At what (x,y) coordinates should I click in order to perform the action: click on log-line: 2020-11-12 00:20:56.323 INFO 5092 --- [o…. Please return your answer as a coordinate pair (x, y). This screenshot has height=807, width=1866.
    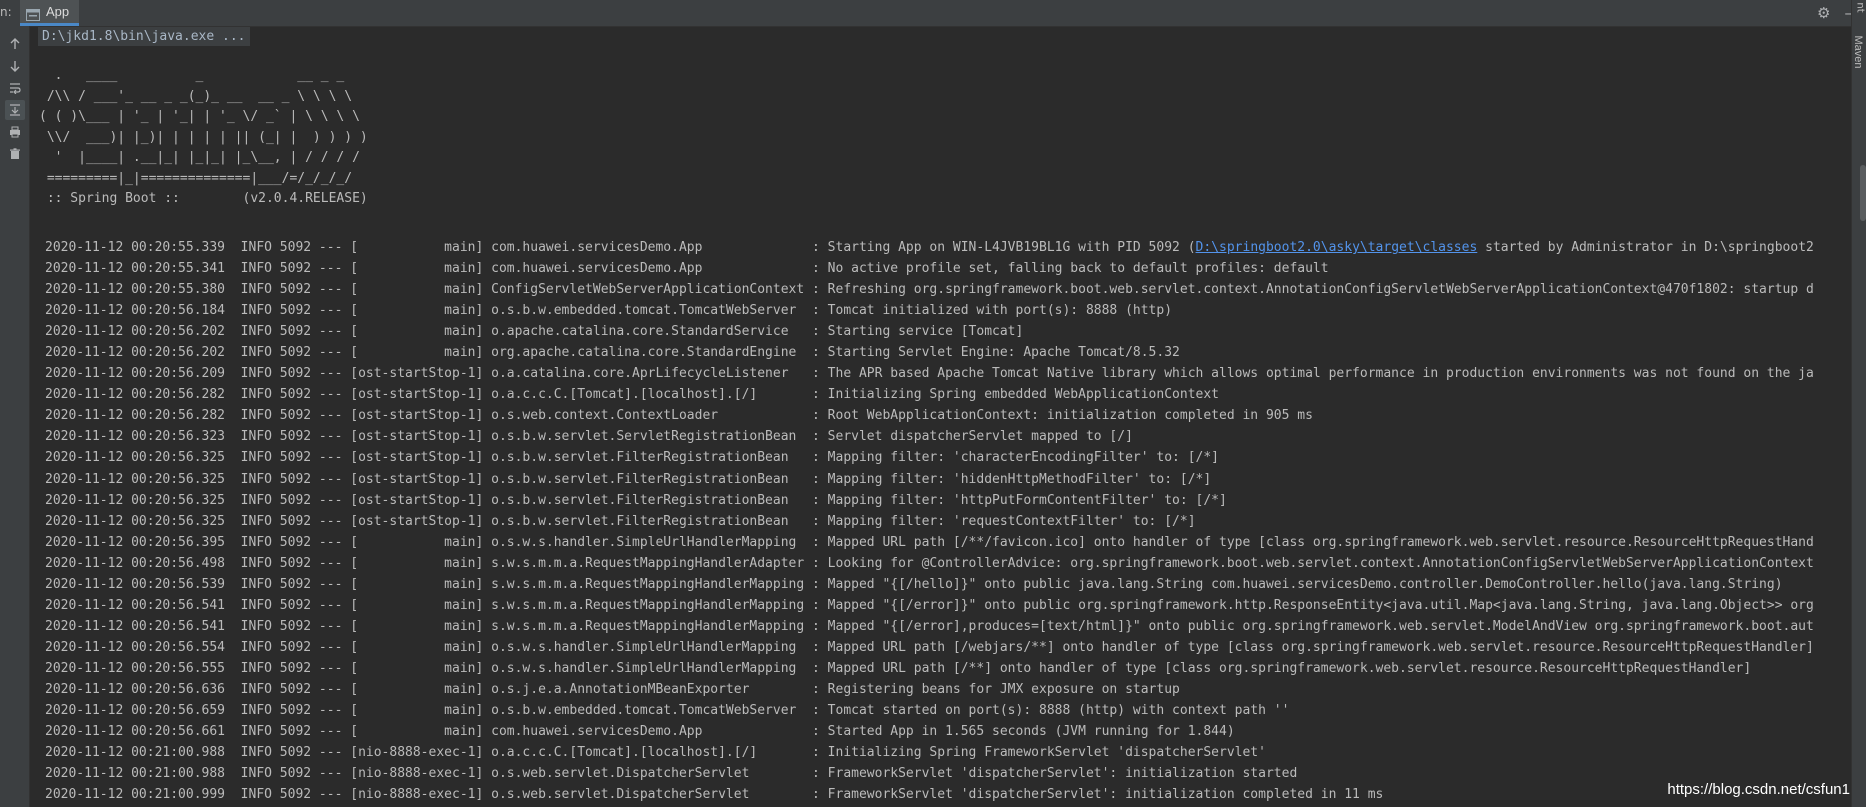
    Looking at the image, I should click on (929, 436).